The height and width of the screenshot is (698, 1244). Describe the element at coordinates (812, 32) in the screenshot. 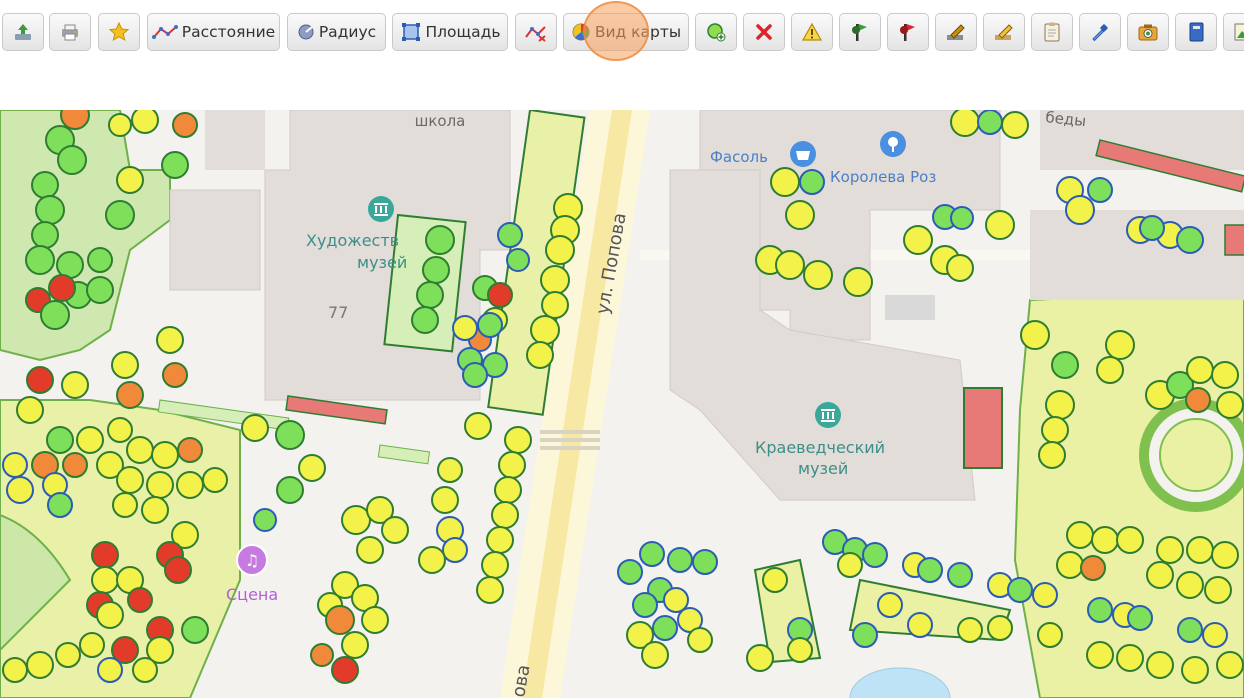

I see `warning-button` at that location.